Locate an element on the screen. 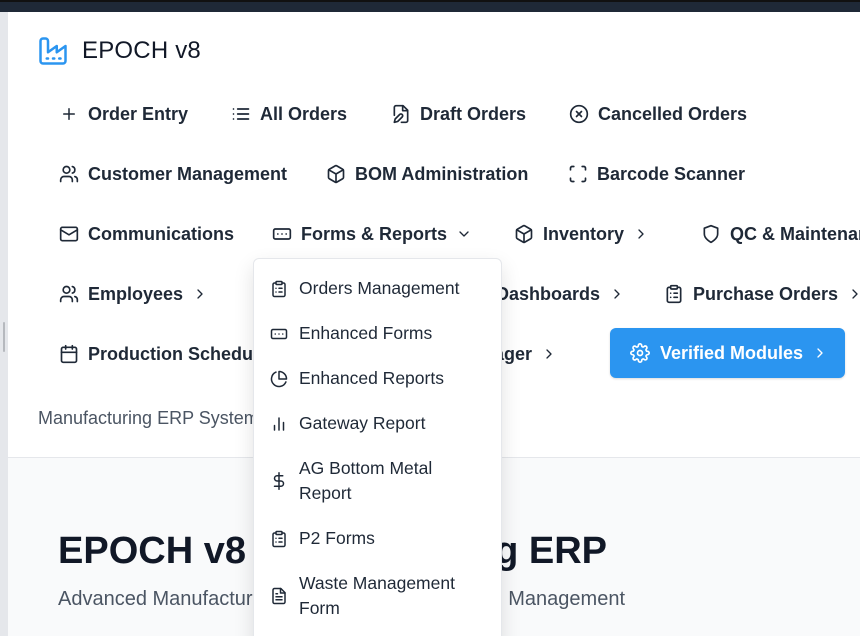 This screenshot has width=860, height=636. nav-barcode-scanner-label: Barcode Scanner is located at coordinates (671, 173).